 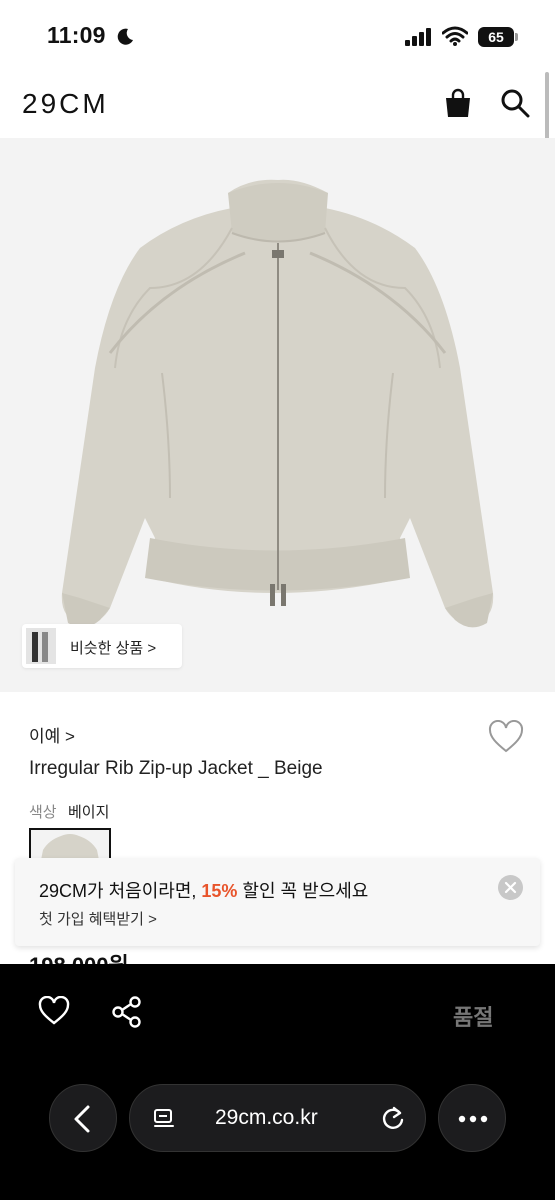 I want to click on status-time: 11:09, so click(x=76, y=35).